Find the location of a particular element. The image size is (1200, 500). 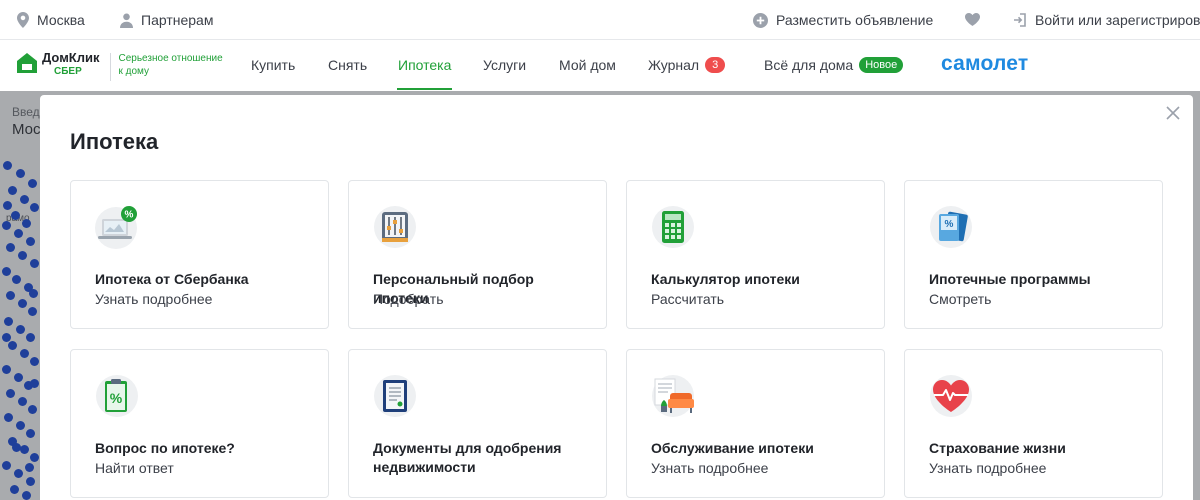

nav-label: Мой дом is located at coordinates (587, 65).